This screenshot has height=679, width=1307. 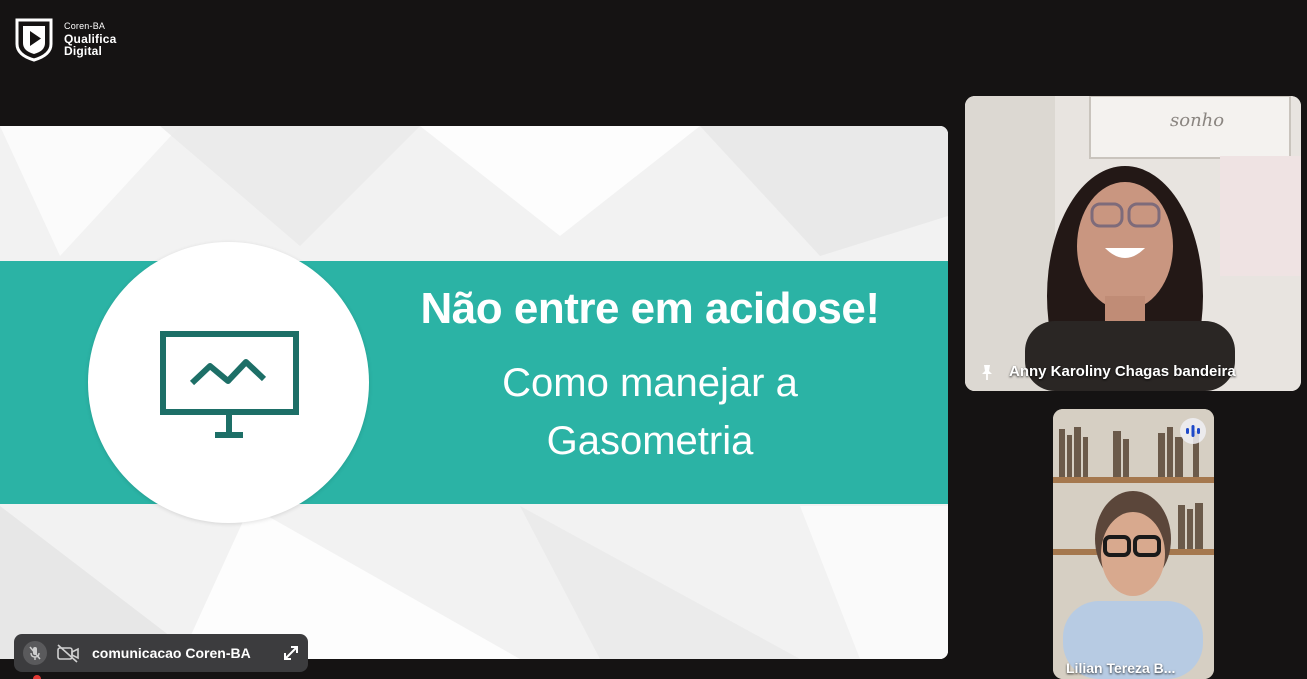 I want to click on slide-title: Não entre em acidose!, so click(x=650, y=308).